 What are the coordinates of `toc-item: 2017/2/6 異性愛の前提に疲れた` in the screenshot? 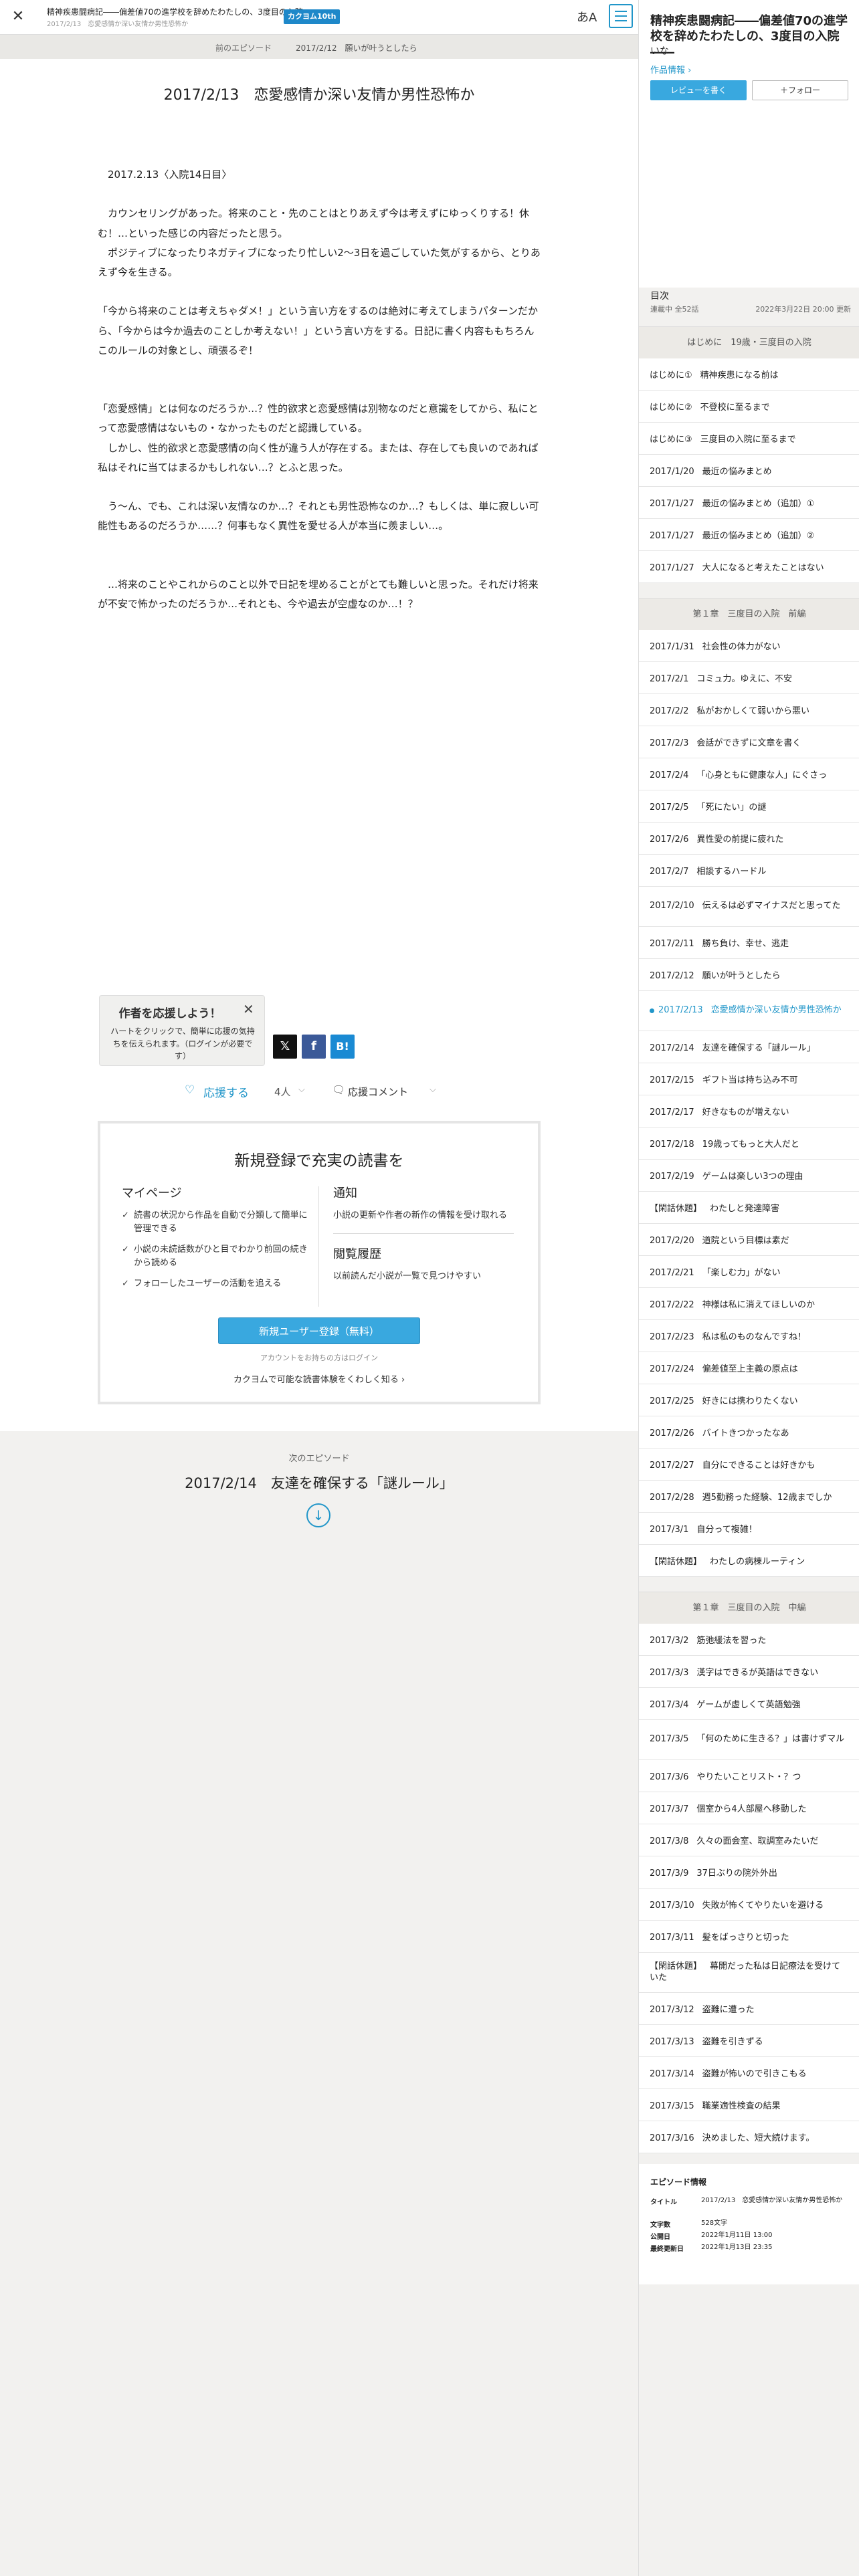 It's located at (749, 839).